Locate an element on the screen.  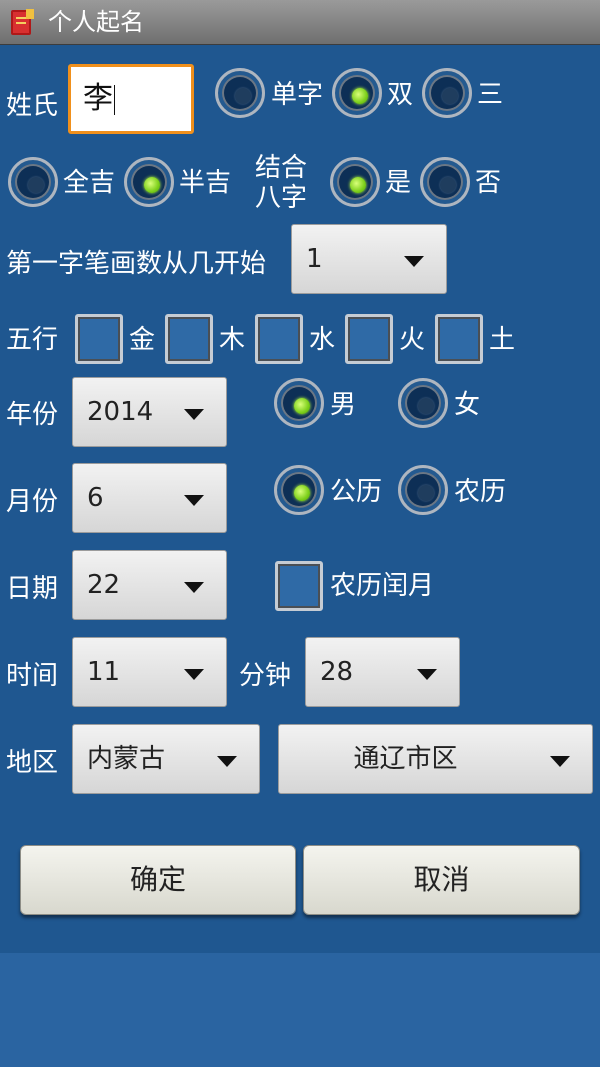
radio-half-lucky is located at coordinates (149, 182).